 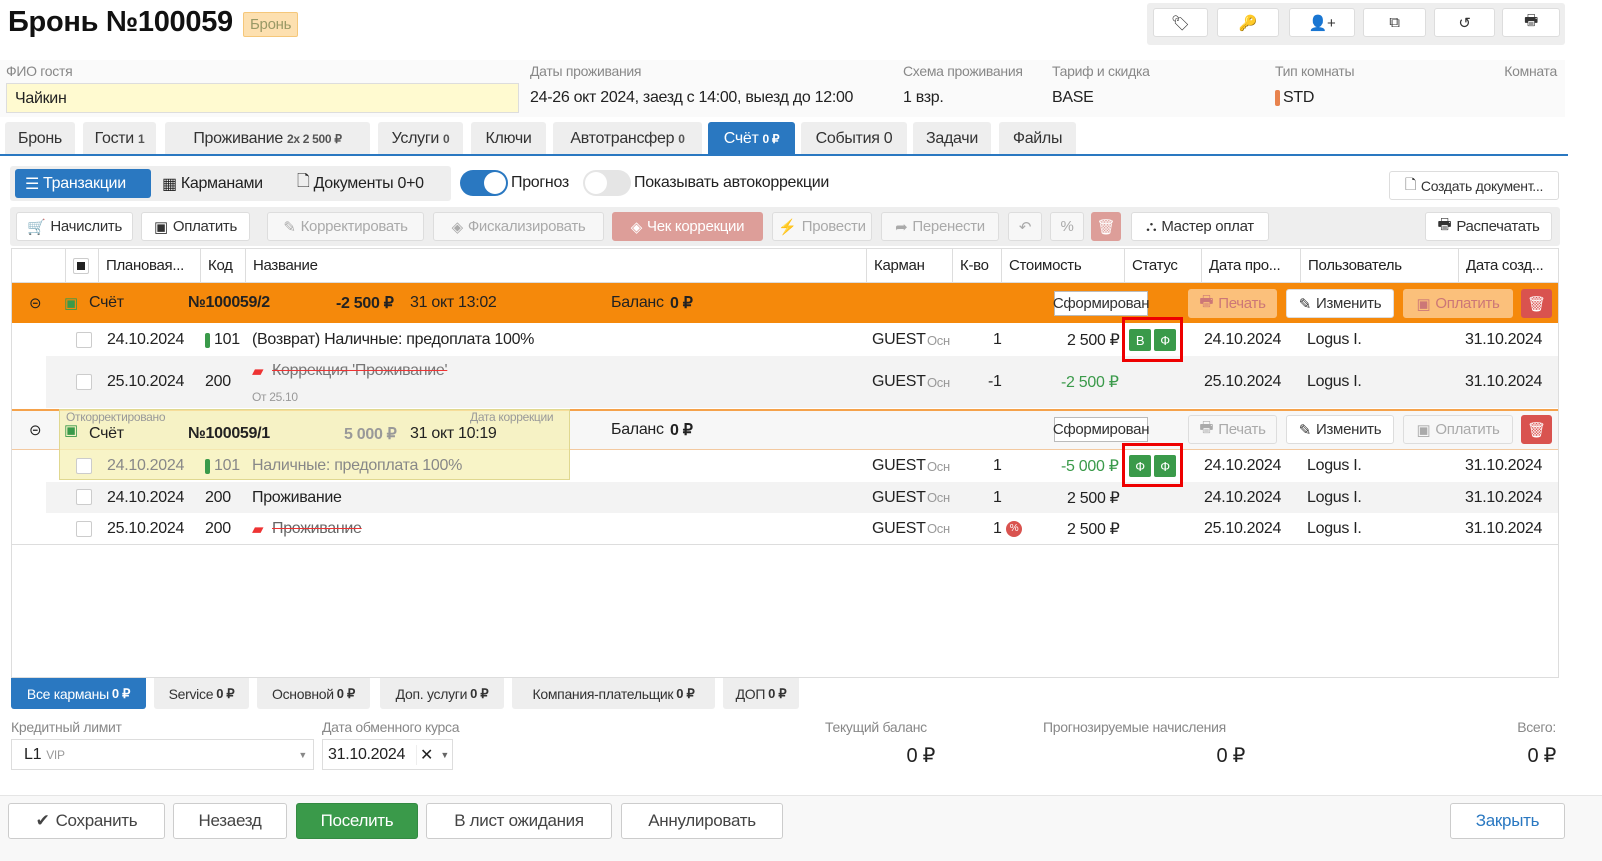 I want to click on post-button: ⚡ Провести, so click(x=822, y=226).